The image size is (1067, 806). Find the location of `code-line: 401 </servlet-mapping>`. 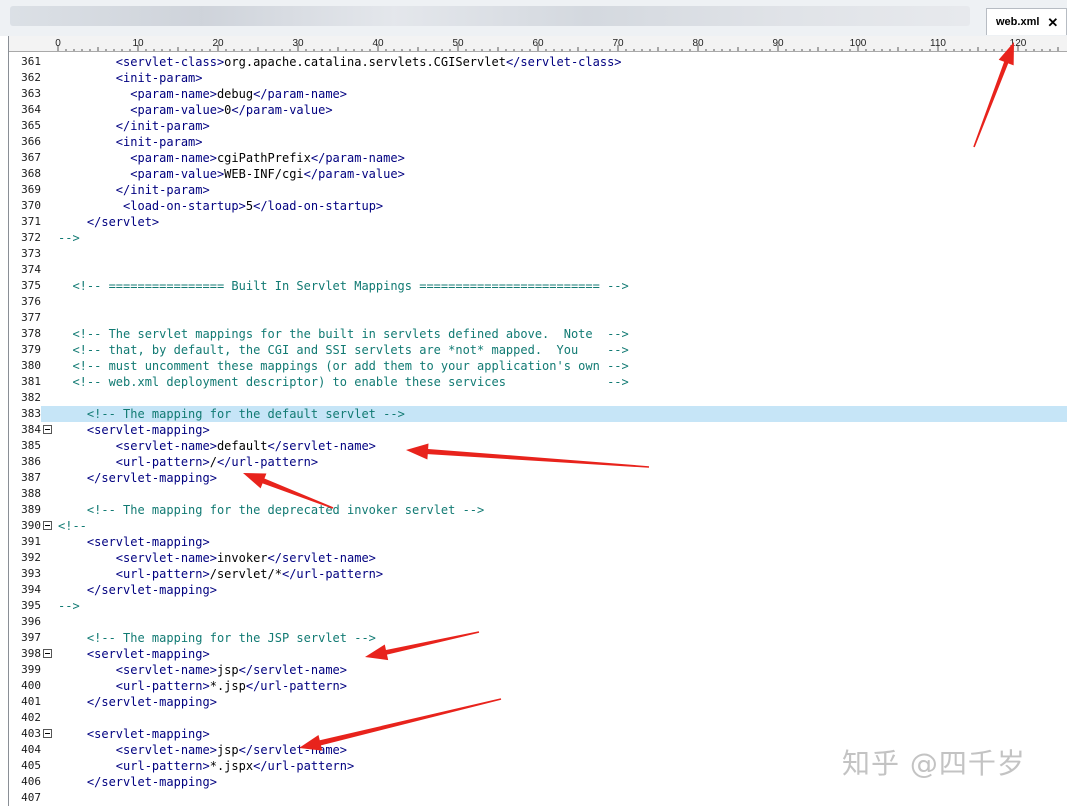

code-line: 401 </servlet-mapping> is located at coordinates (538, 702).